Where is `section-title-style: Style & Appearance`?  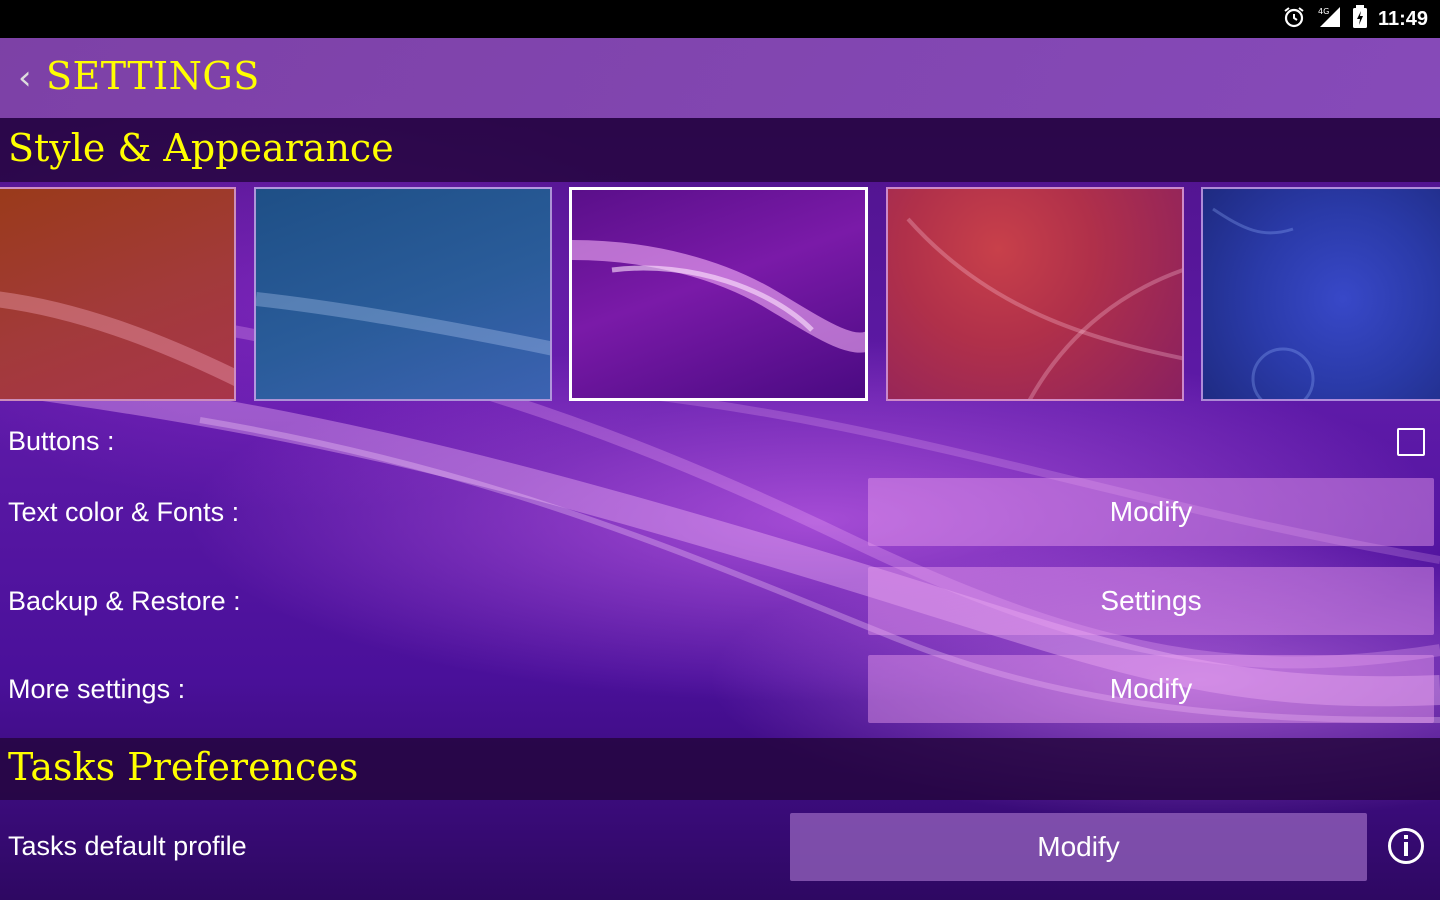 section-title-style: Style & Appearance is located at coordinates (201, 148).